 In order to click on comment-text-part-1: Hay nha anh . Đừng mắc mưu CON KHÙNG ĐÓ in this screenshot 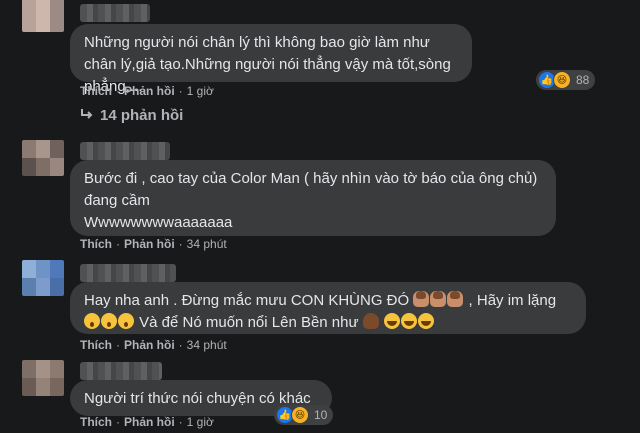, I will do `click(247, 300)`.